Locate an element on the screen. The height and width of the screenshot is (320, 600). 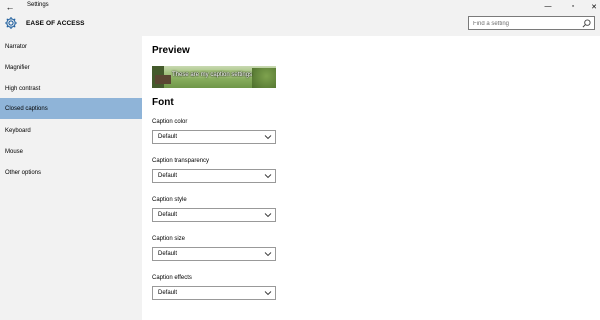
preview-caption-text: These are my caption settings is located at coordinates (212, 75).